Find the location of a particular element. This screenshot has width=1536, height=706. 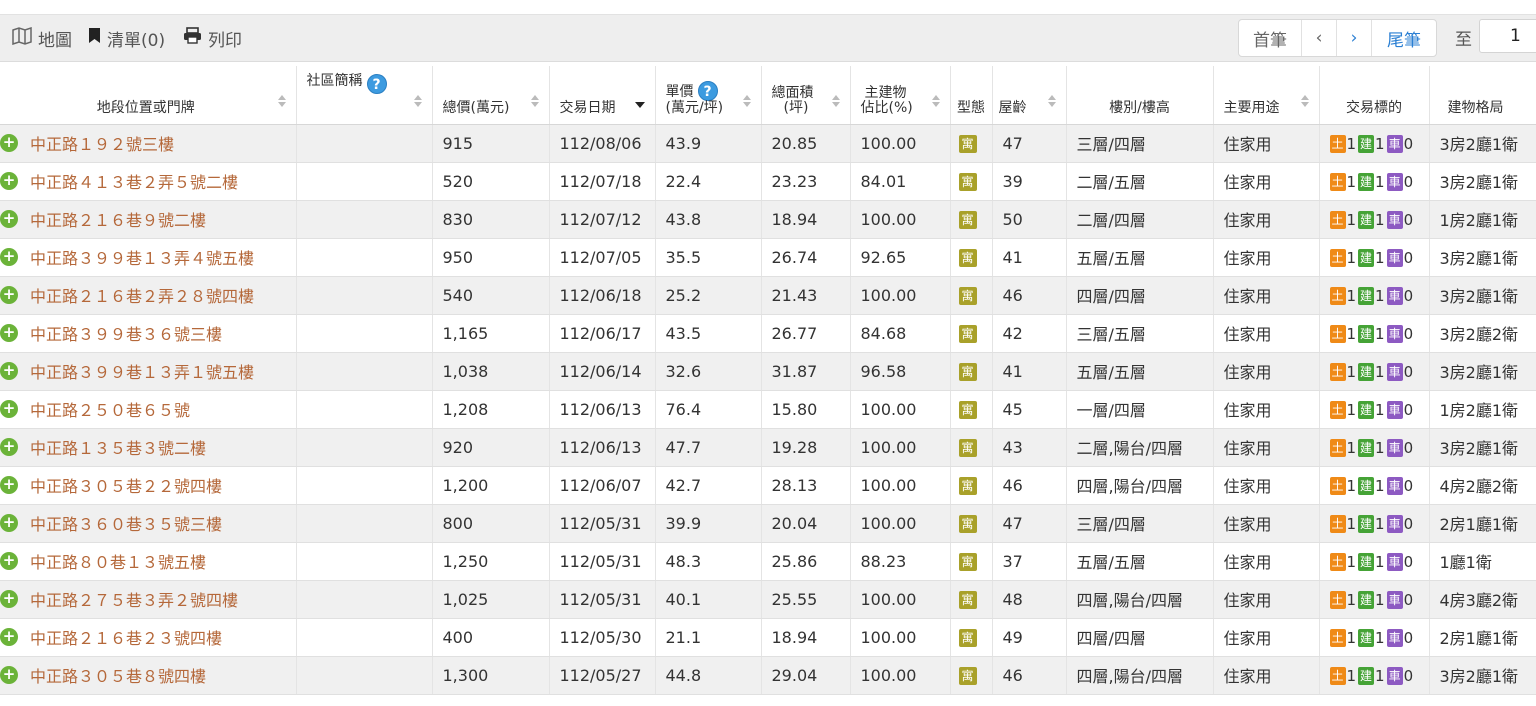

address-link: 中正路２７５巷３弄２號四樓 is located at coordinates (134, 600).